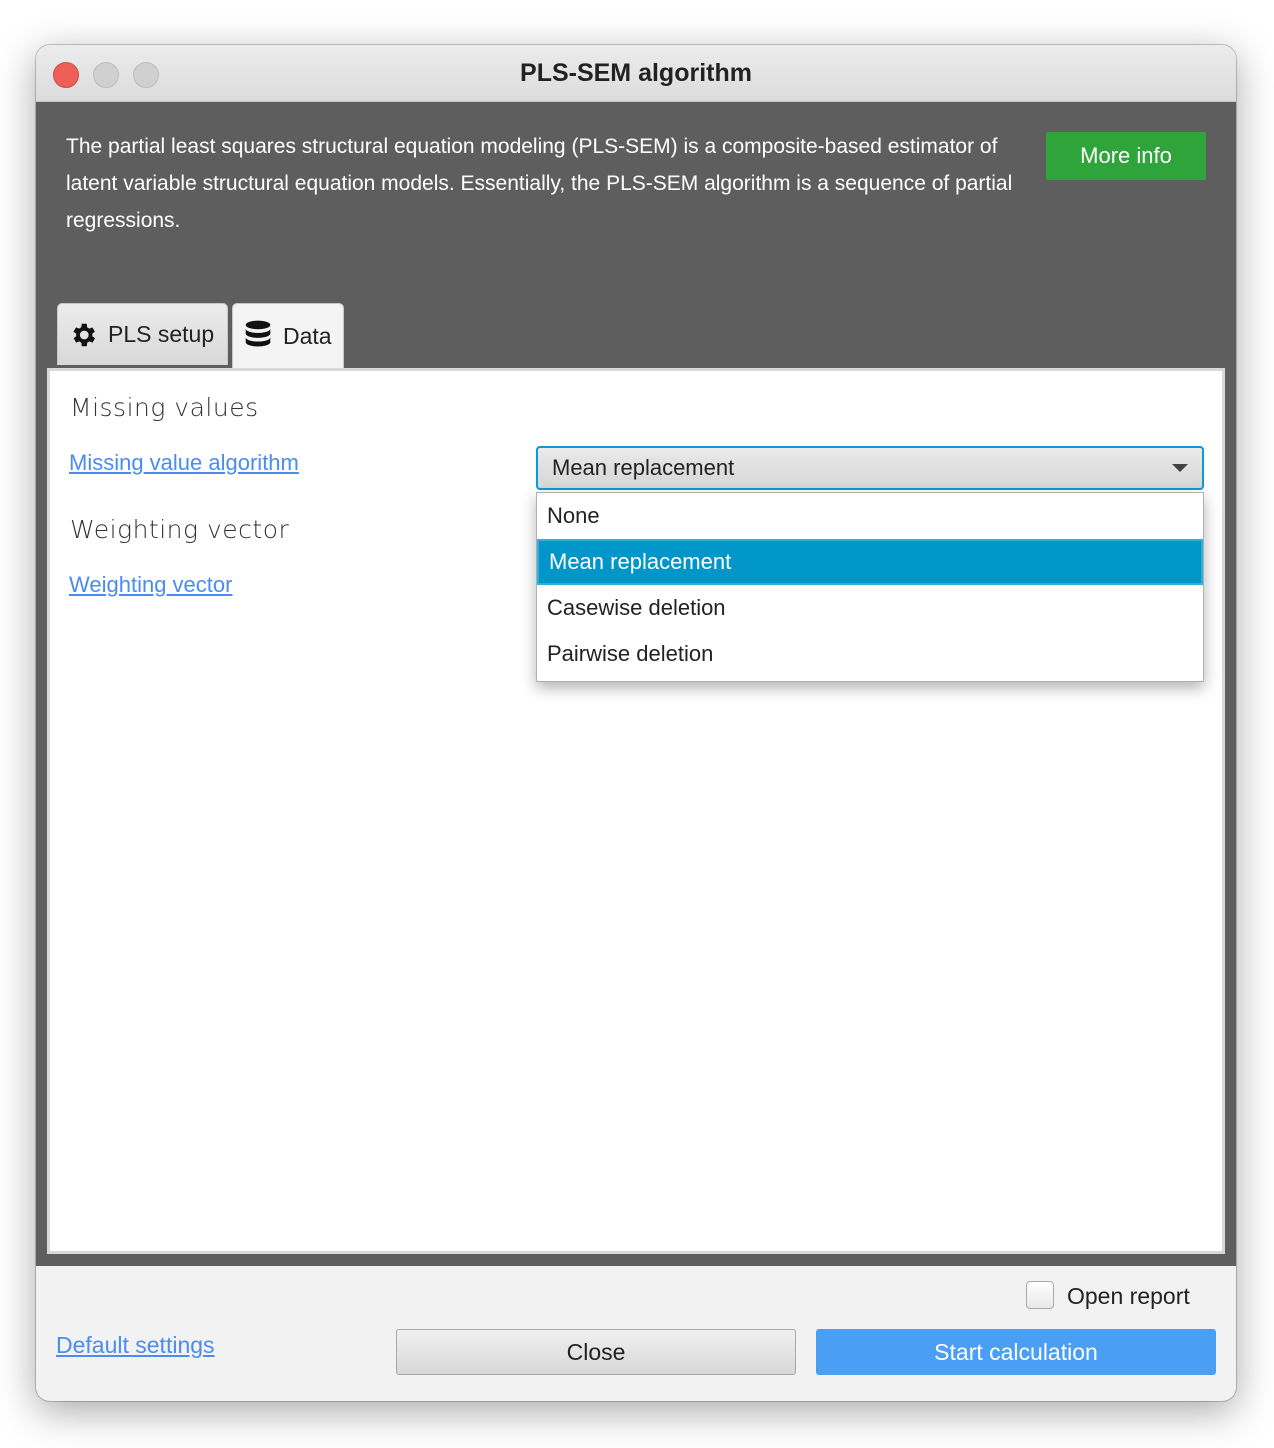 This screenshot has height=1448, width=1274. Describe the element at coordinates (870, 468) in the screenshot. I see `missing-value-algorithm-select: Mean replacement` at that location.